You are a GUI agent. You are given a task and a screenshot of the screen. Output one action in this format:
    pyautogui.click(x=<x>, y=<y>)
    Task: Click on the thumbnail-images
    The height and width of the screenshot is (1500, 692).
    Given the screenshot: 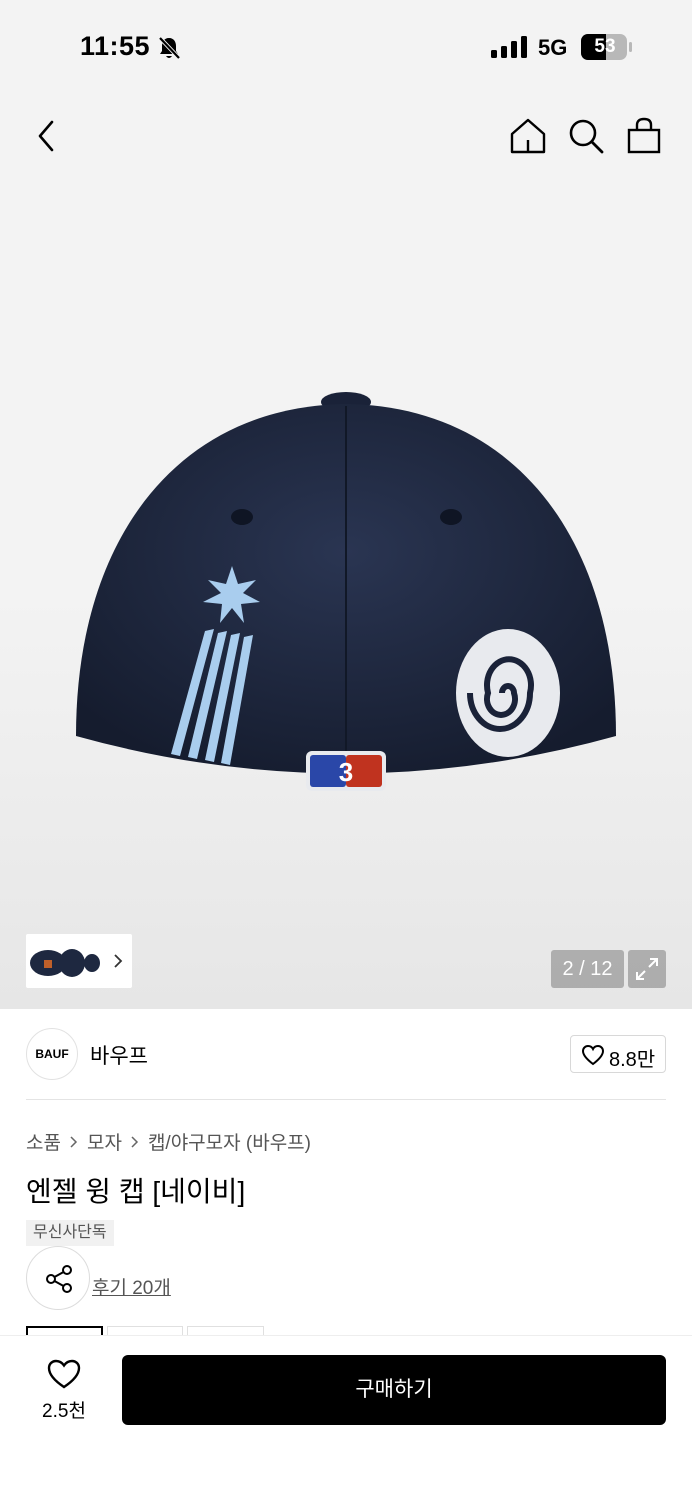 What is the action you would take?
    pyautogui.click(x=65, y=963)
    